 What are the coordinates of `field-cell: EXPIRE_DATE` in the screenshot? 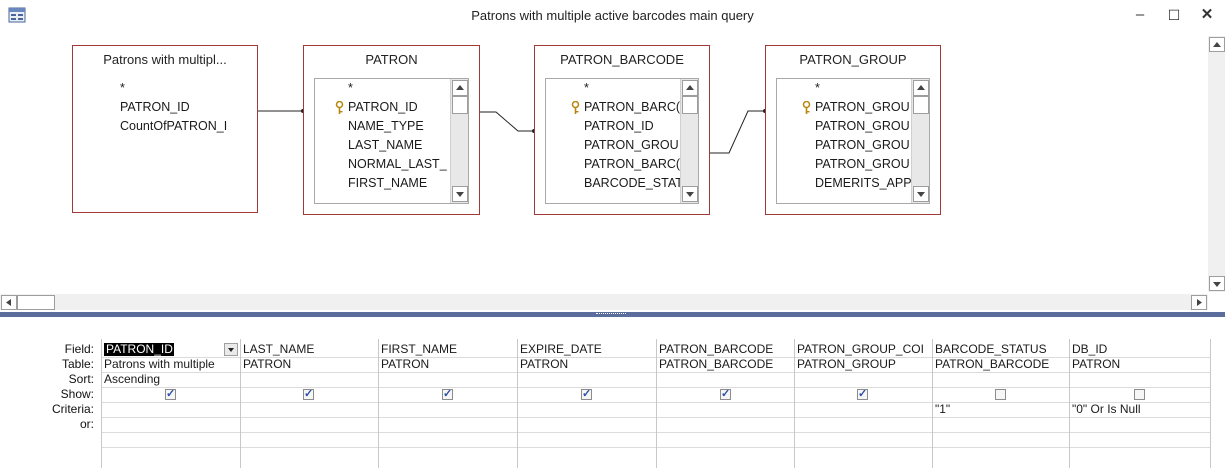 It's located at (586, 349).